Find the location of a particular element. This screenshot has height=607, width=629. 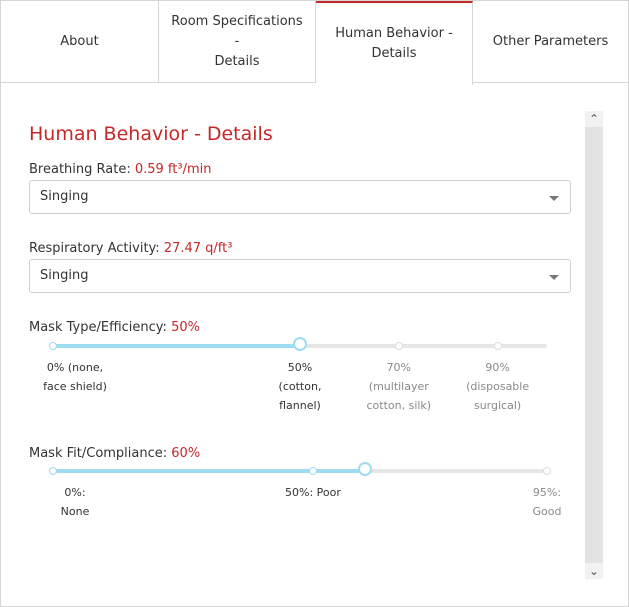

tab-other-parameters: Other Parameters is located at coordinates (550, 42).